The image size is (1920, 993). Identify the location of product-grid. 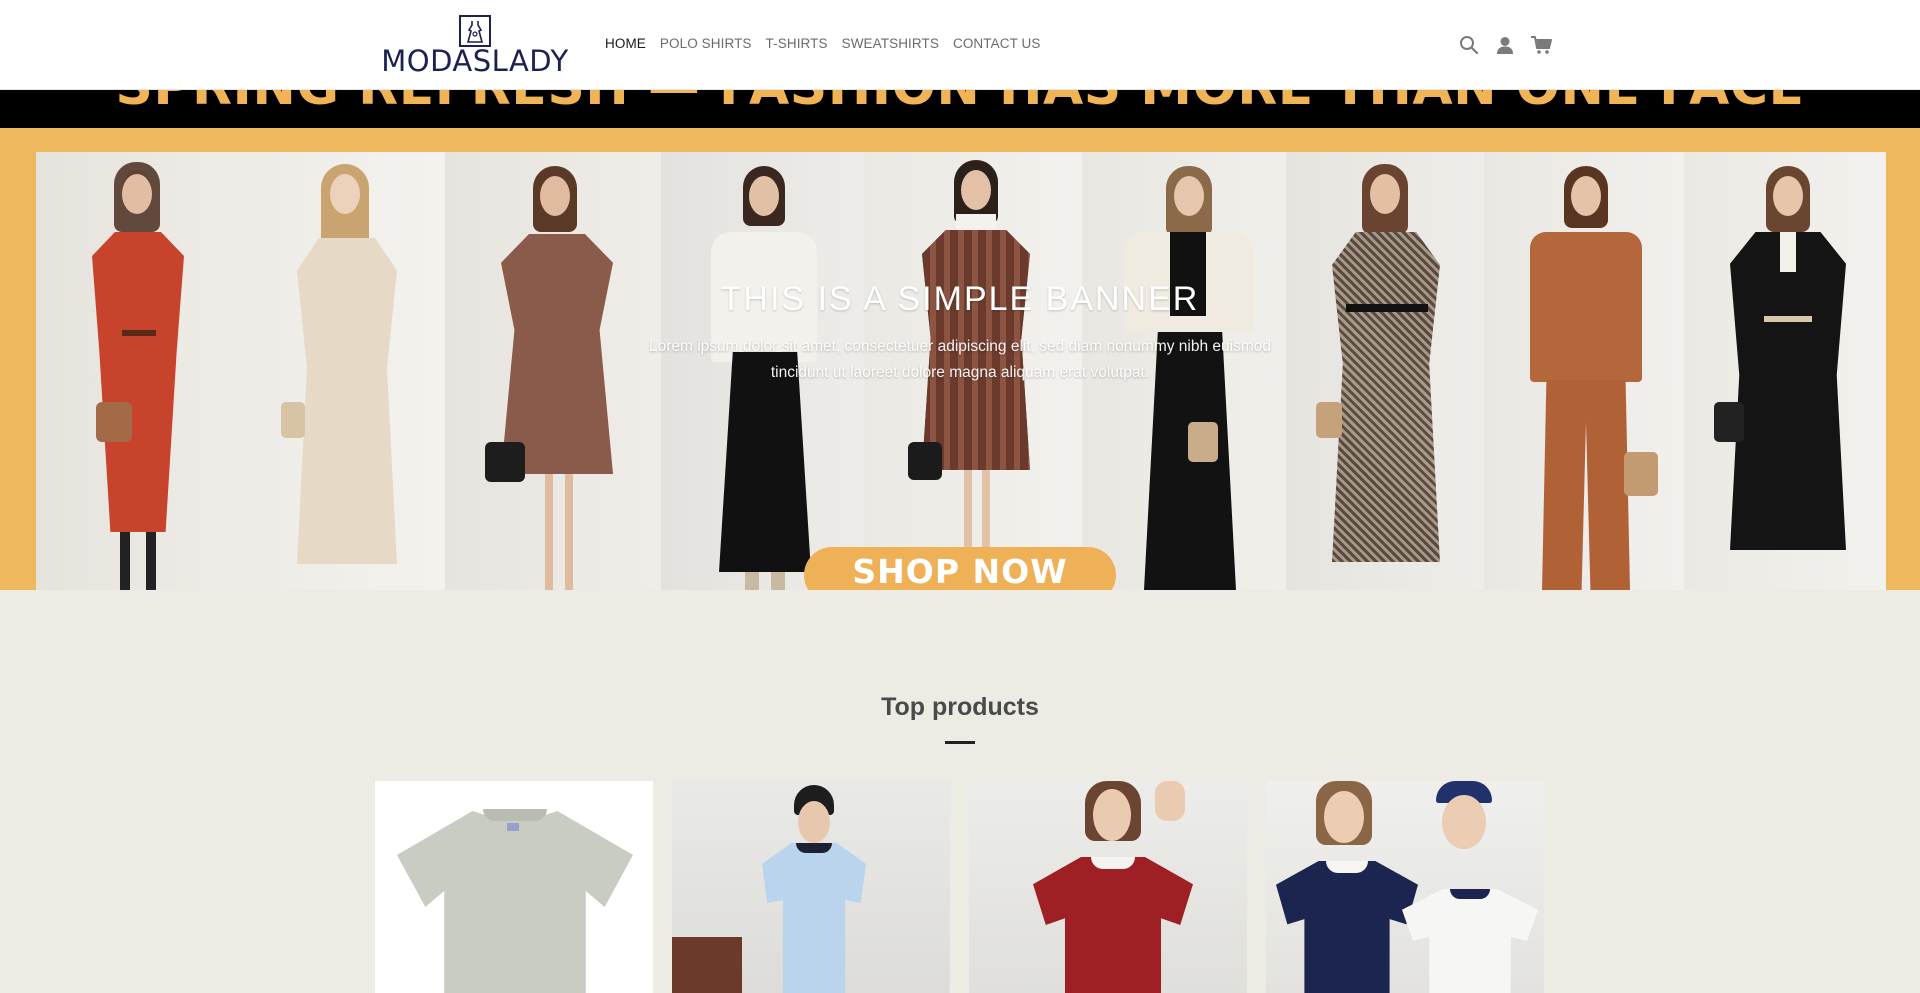
(960, 887).